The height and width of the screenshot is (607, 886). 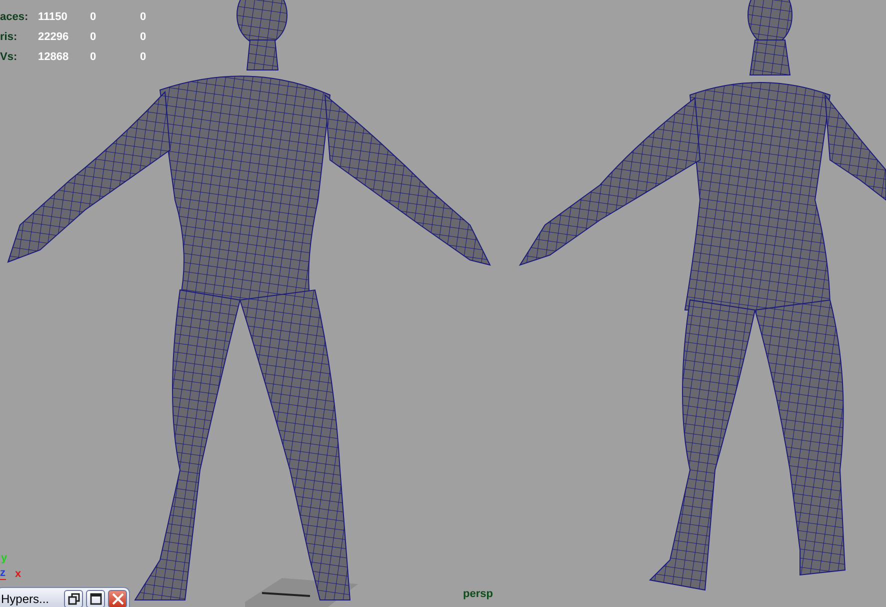 What do you see at coordinates (53, 17) in the screenshot?
I see `stat-value: 11150` at bounding box center [53, 17].